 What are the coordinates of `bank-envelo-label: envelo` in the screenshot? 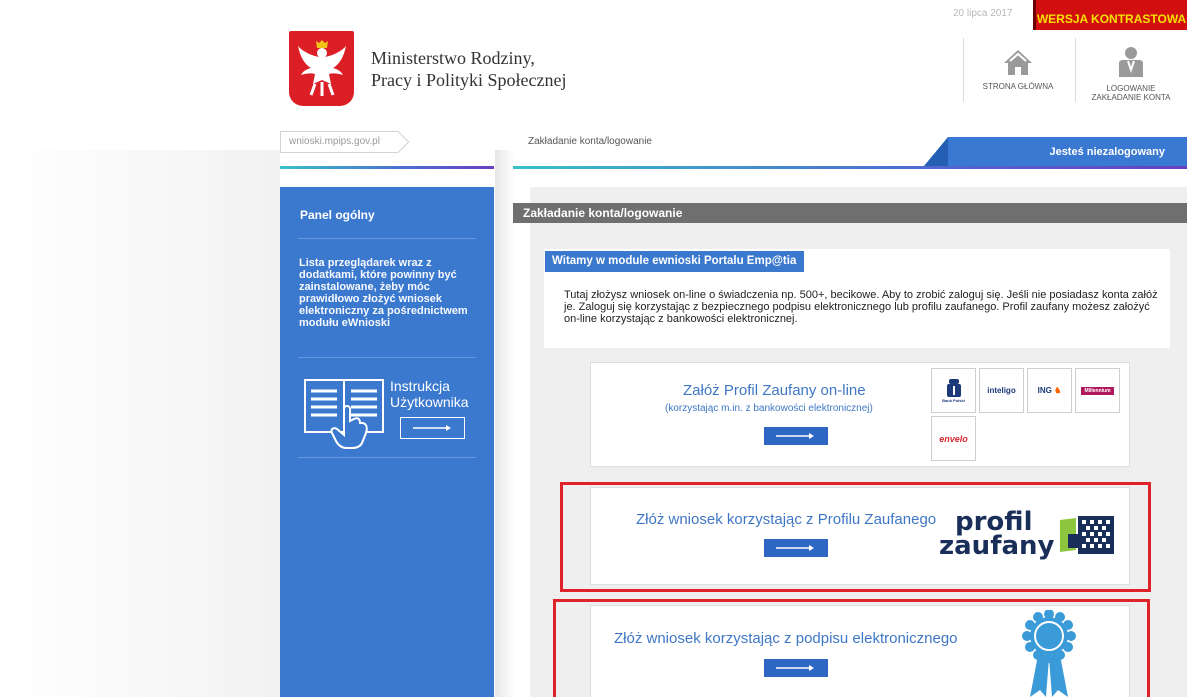 It's located at (953, 438).